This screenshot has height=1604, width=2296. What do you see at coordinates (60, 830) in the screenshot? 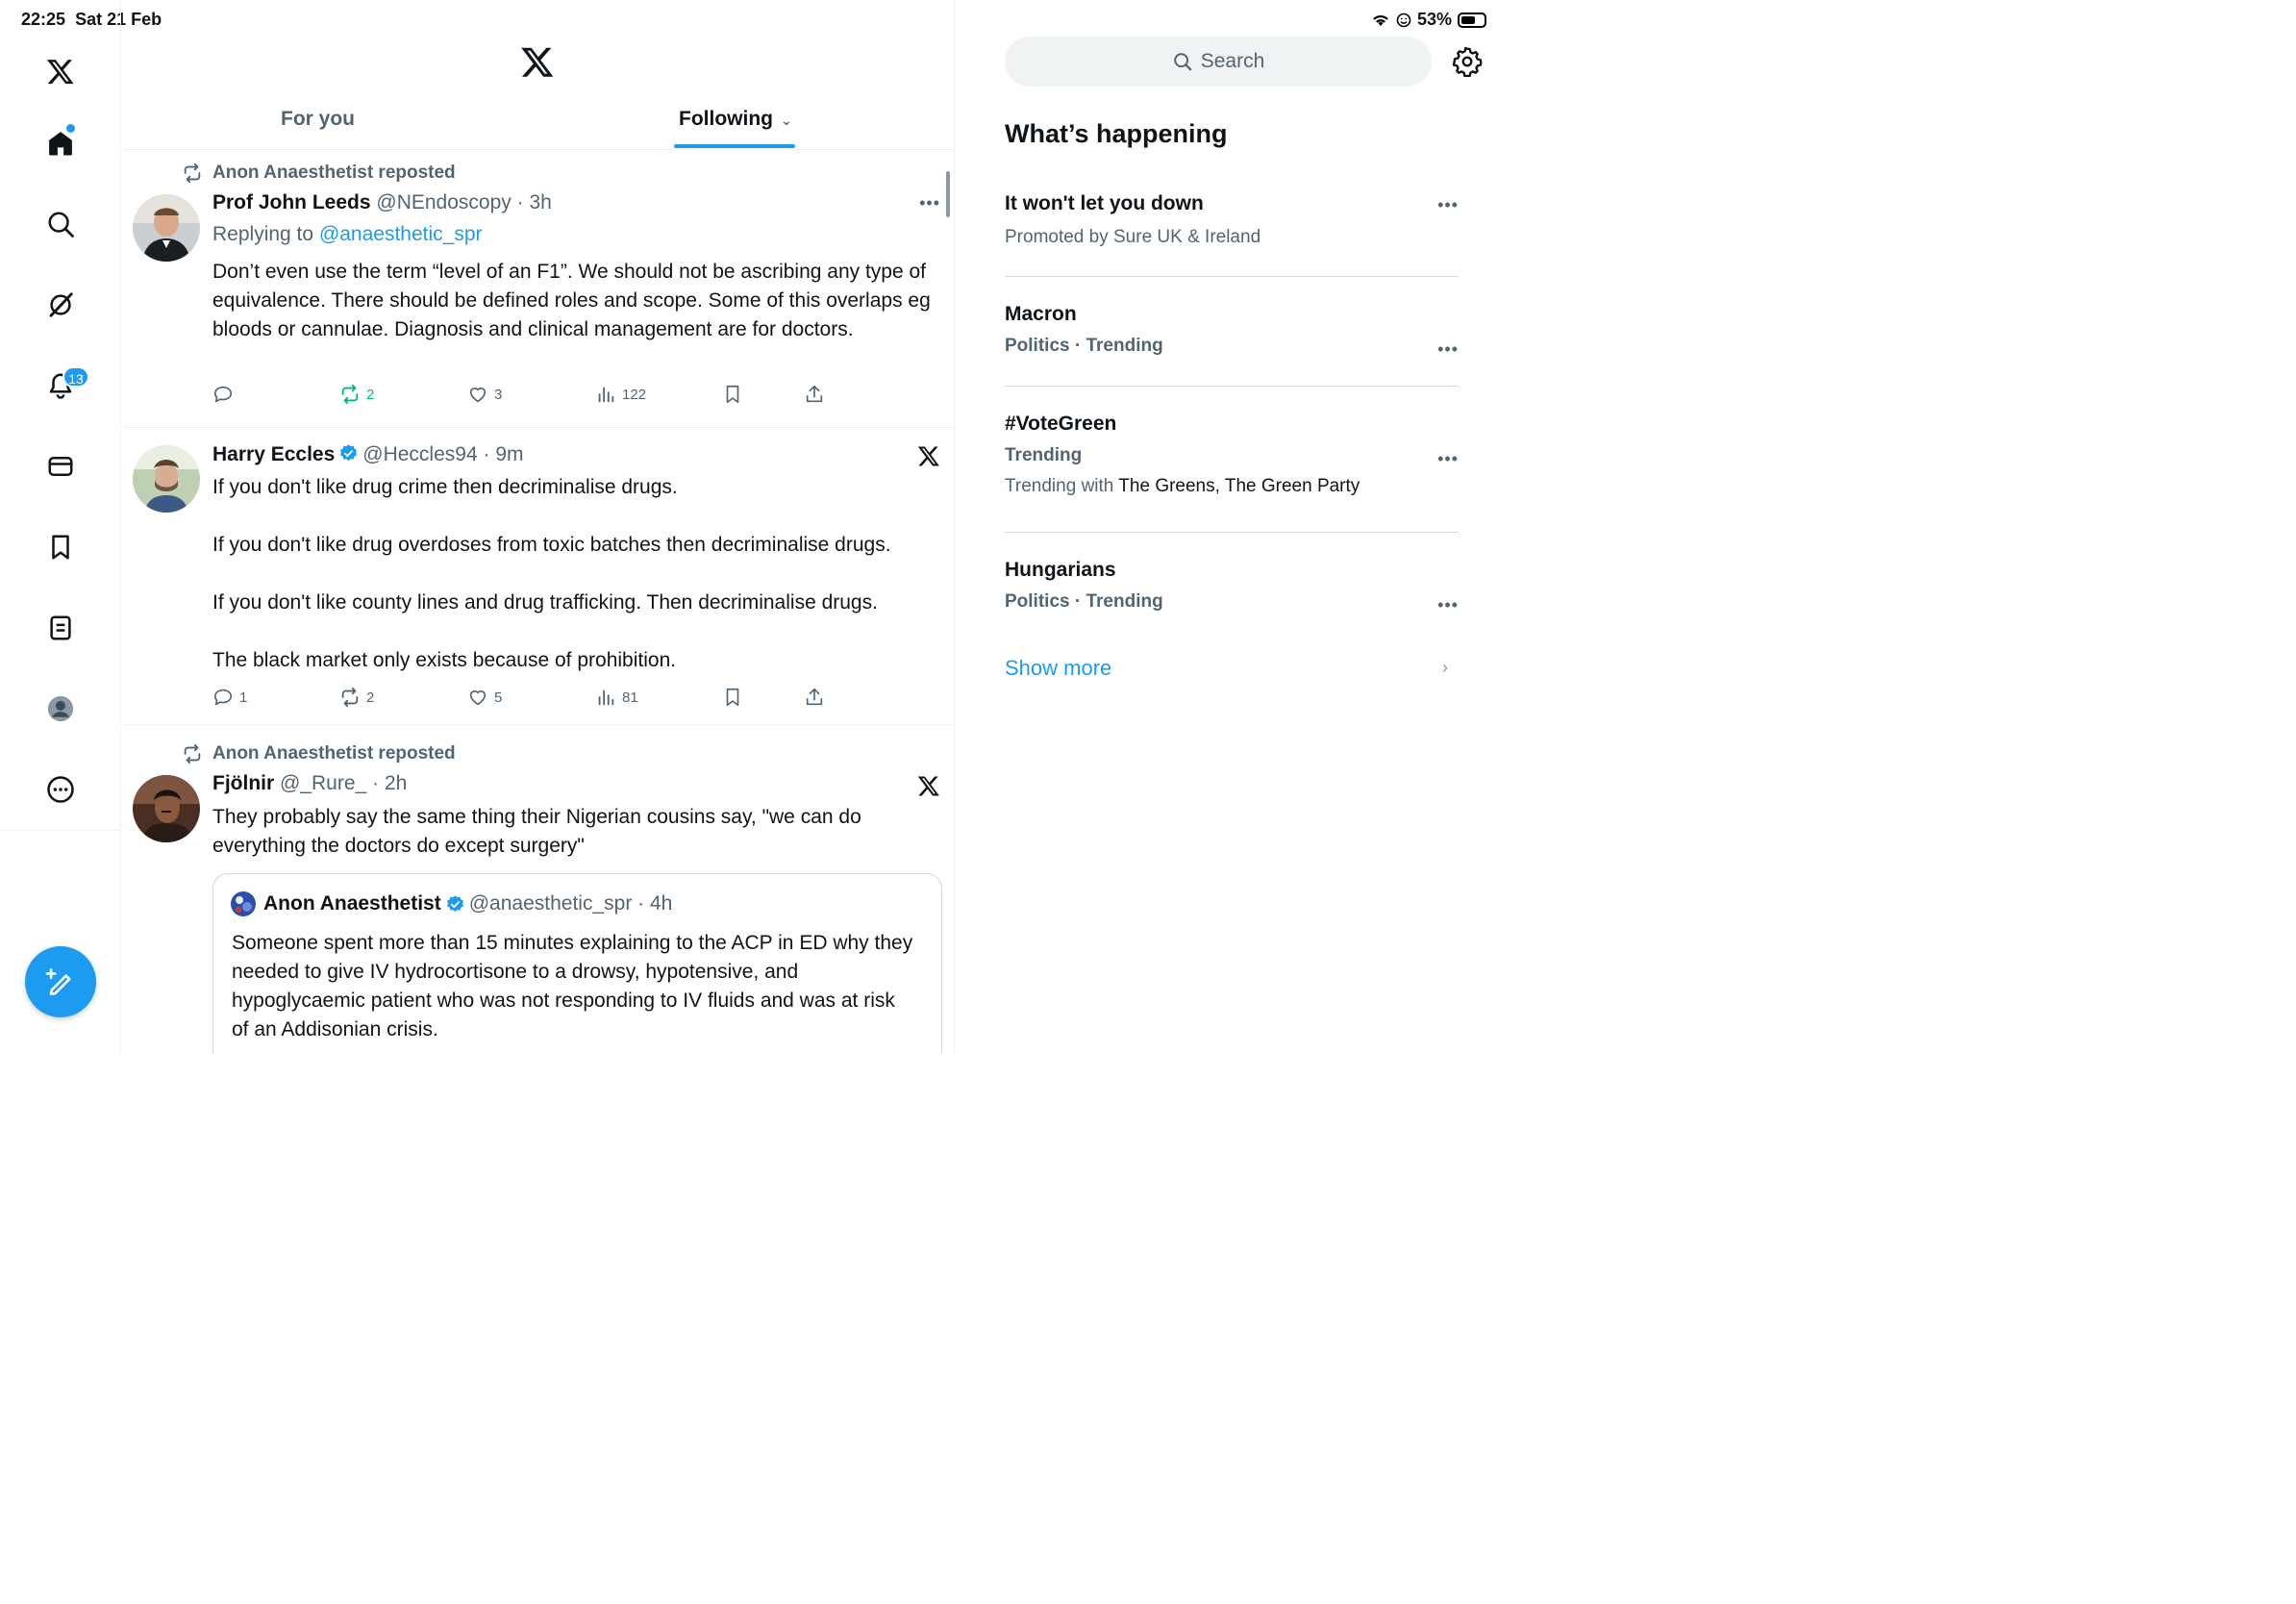
I see `nav-divider` at bounding box center [60, 830].